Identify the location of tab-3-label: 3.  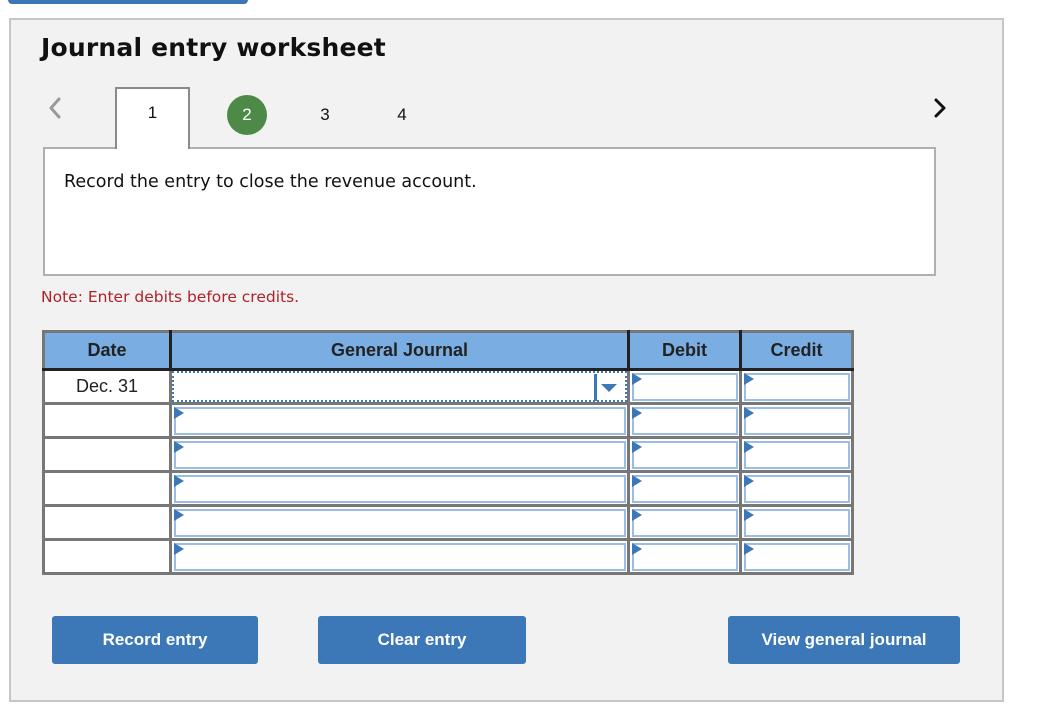
(325, 114).